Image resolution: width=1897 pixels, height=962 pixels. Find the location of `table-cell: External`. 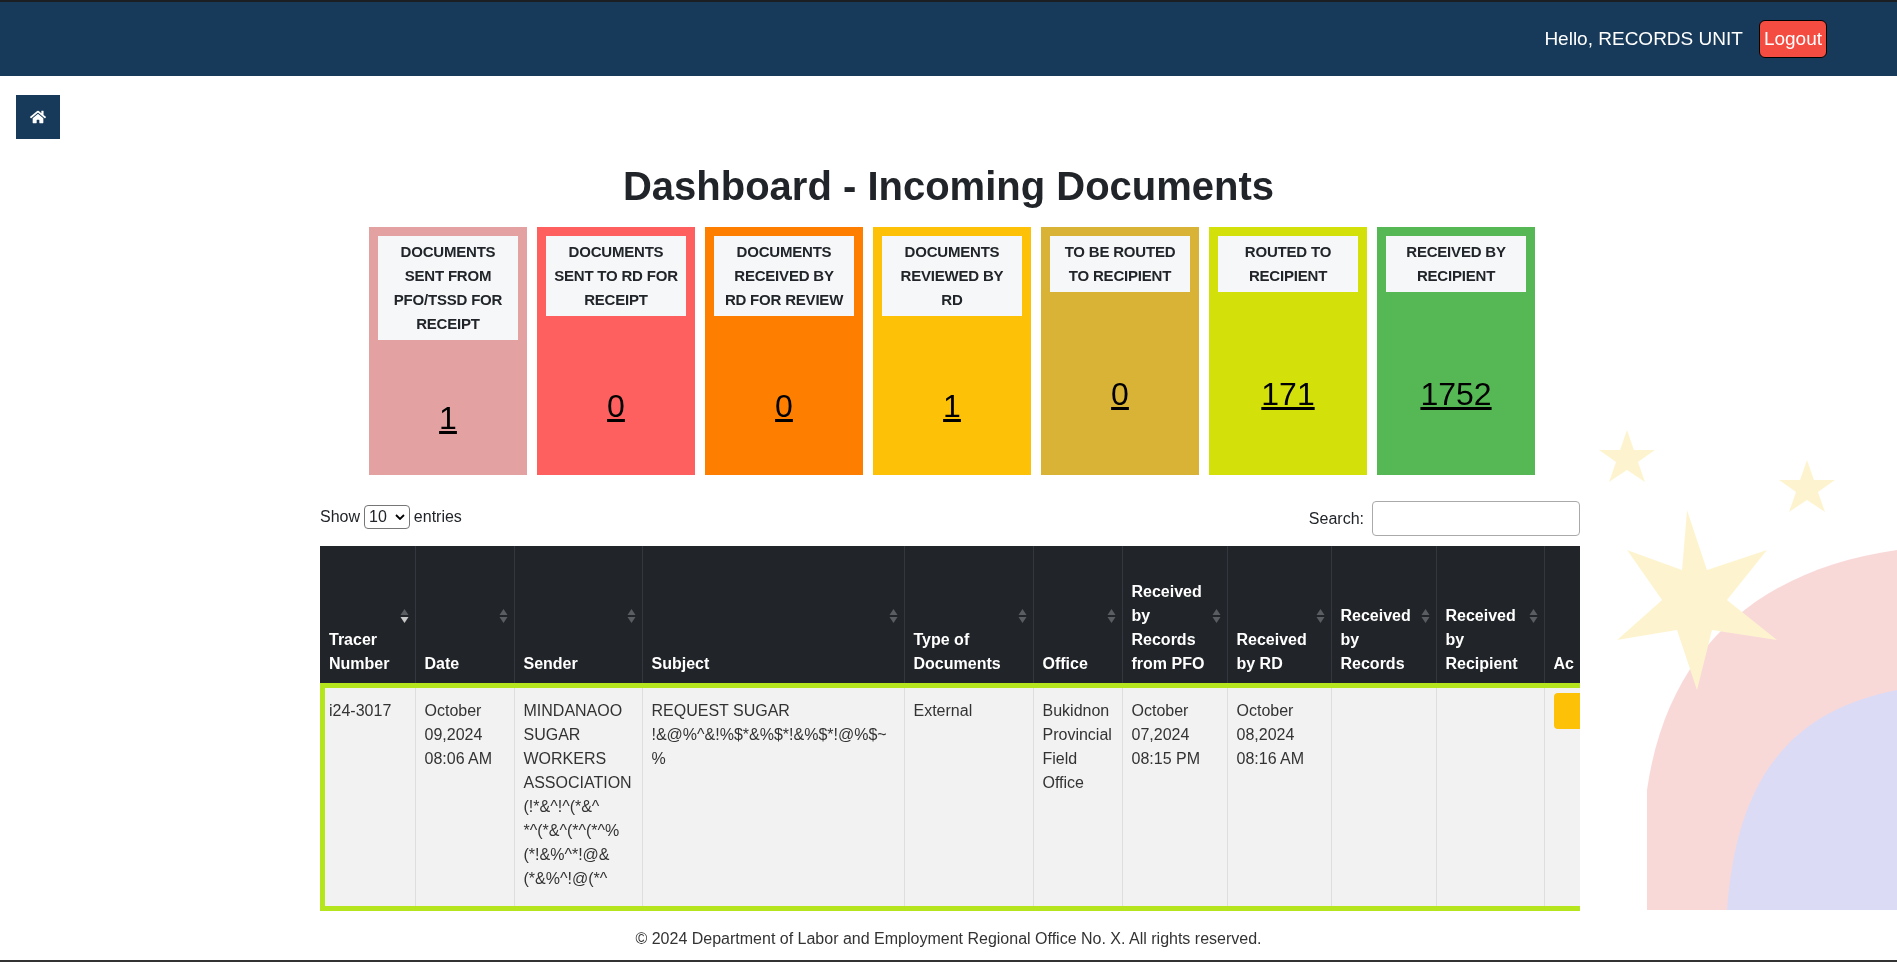

table-cell: External is located at coordinates (943, 710).